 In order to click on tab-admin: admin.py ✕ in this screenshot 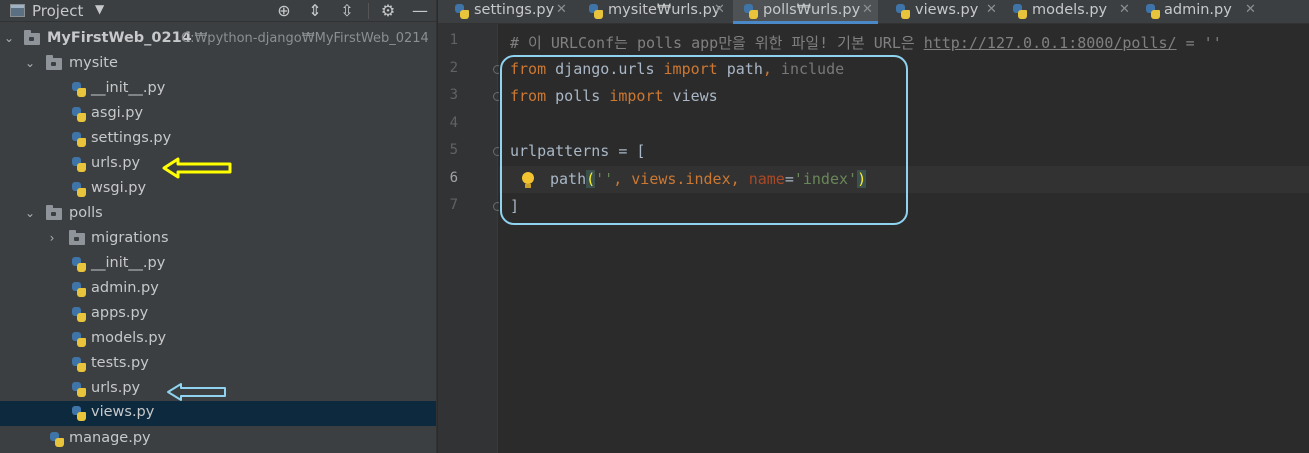, I will do `click(1203, 12)`.